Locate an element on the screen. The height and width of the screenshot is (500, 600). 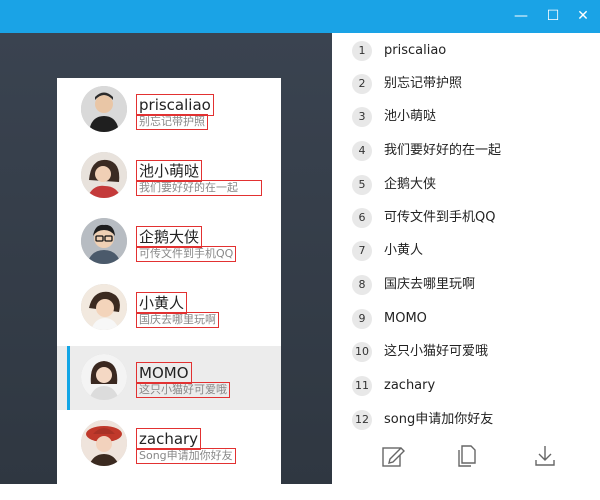
close-icon: ✕ is located at coordinates (583, 16).